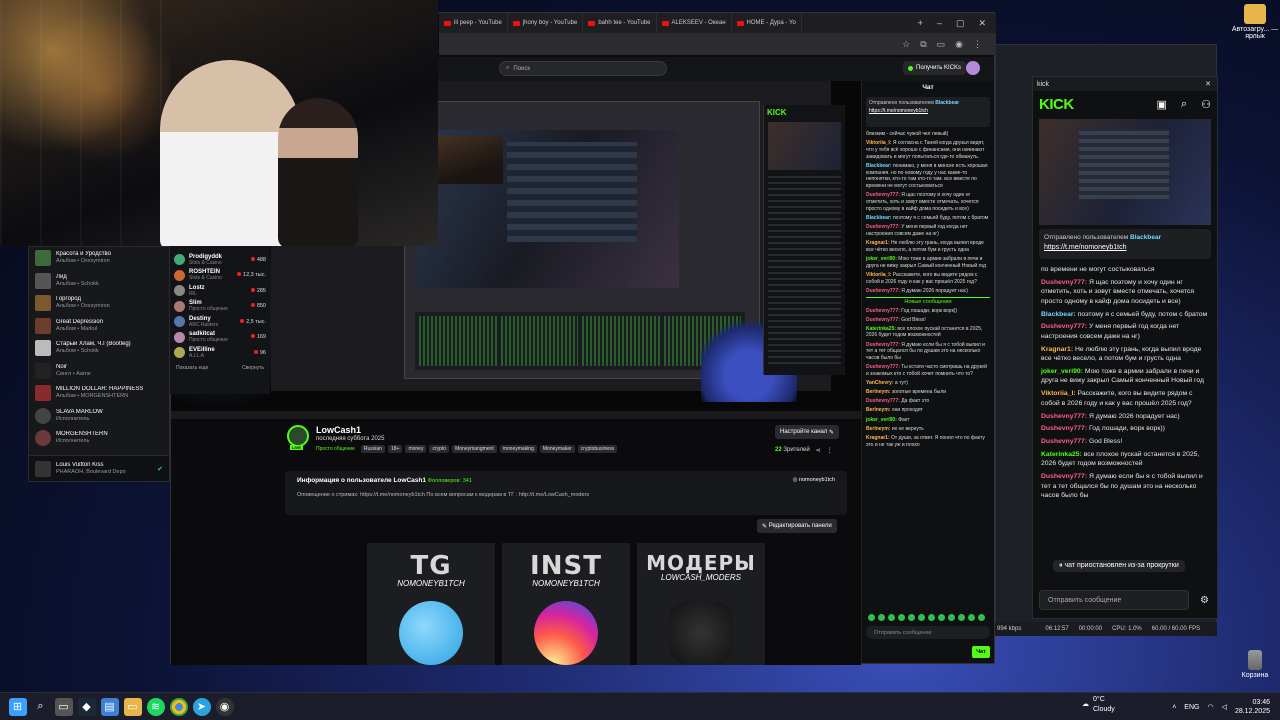 This screenshot has height=720, width=1280. I want to click on list-item: Лйд Альбом • Schokk, so click(99, 281).